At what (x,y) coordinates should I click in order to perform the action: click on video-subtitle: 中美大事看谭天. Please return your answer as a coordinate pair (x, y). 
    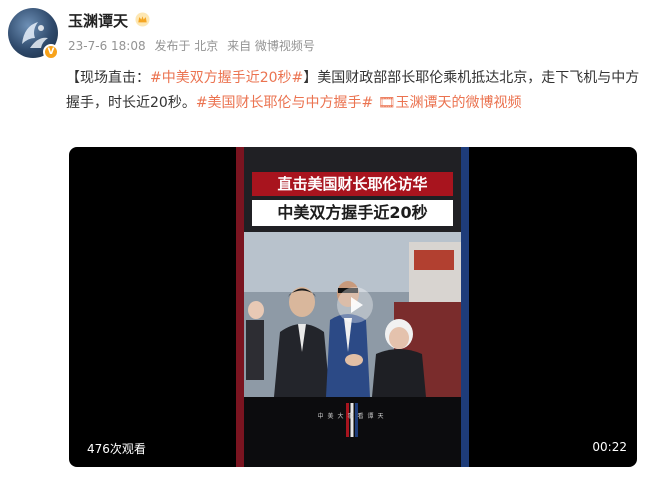
    Looking at the image, I should click on (352, 416).